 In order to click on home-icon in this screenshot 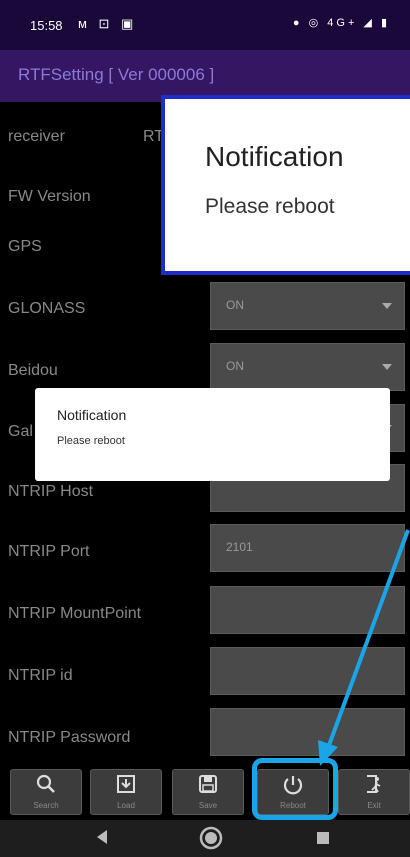, I will do `click(211, 840)`.